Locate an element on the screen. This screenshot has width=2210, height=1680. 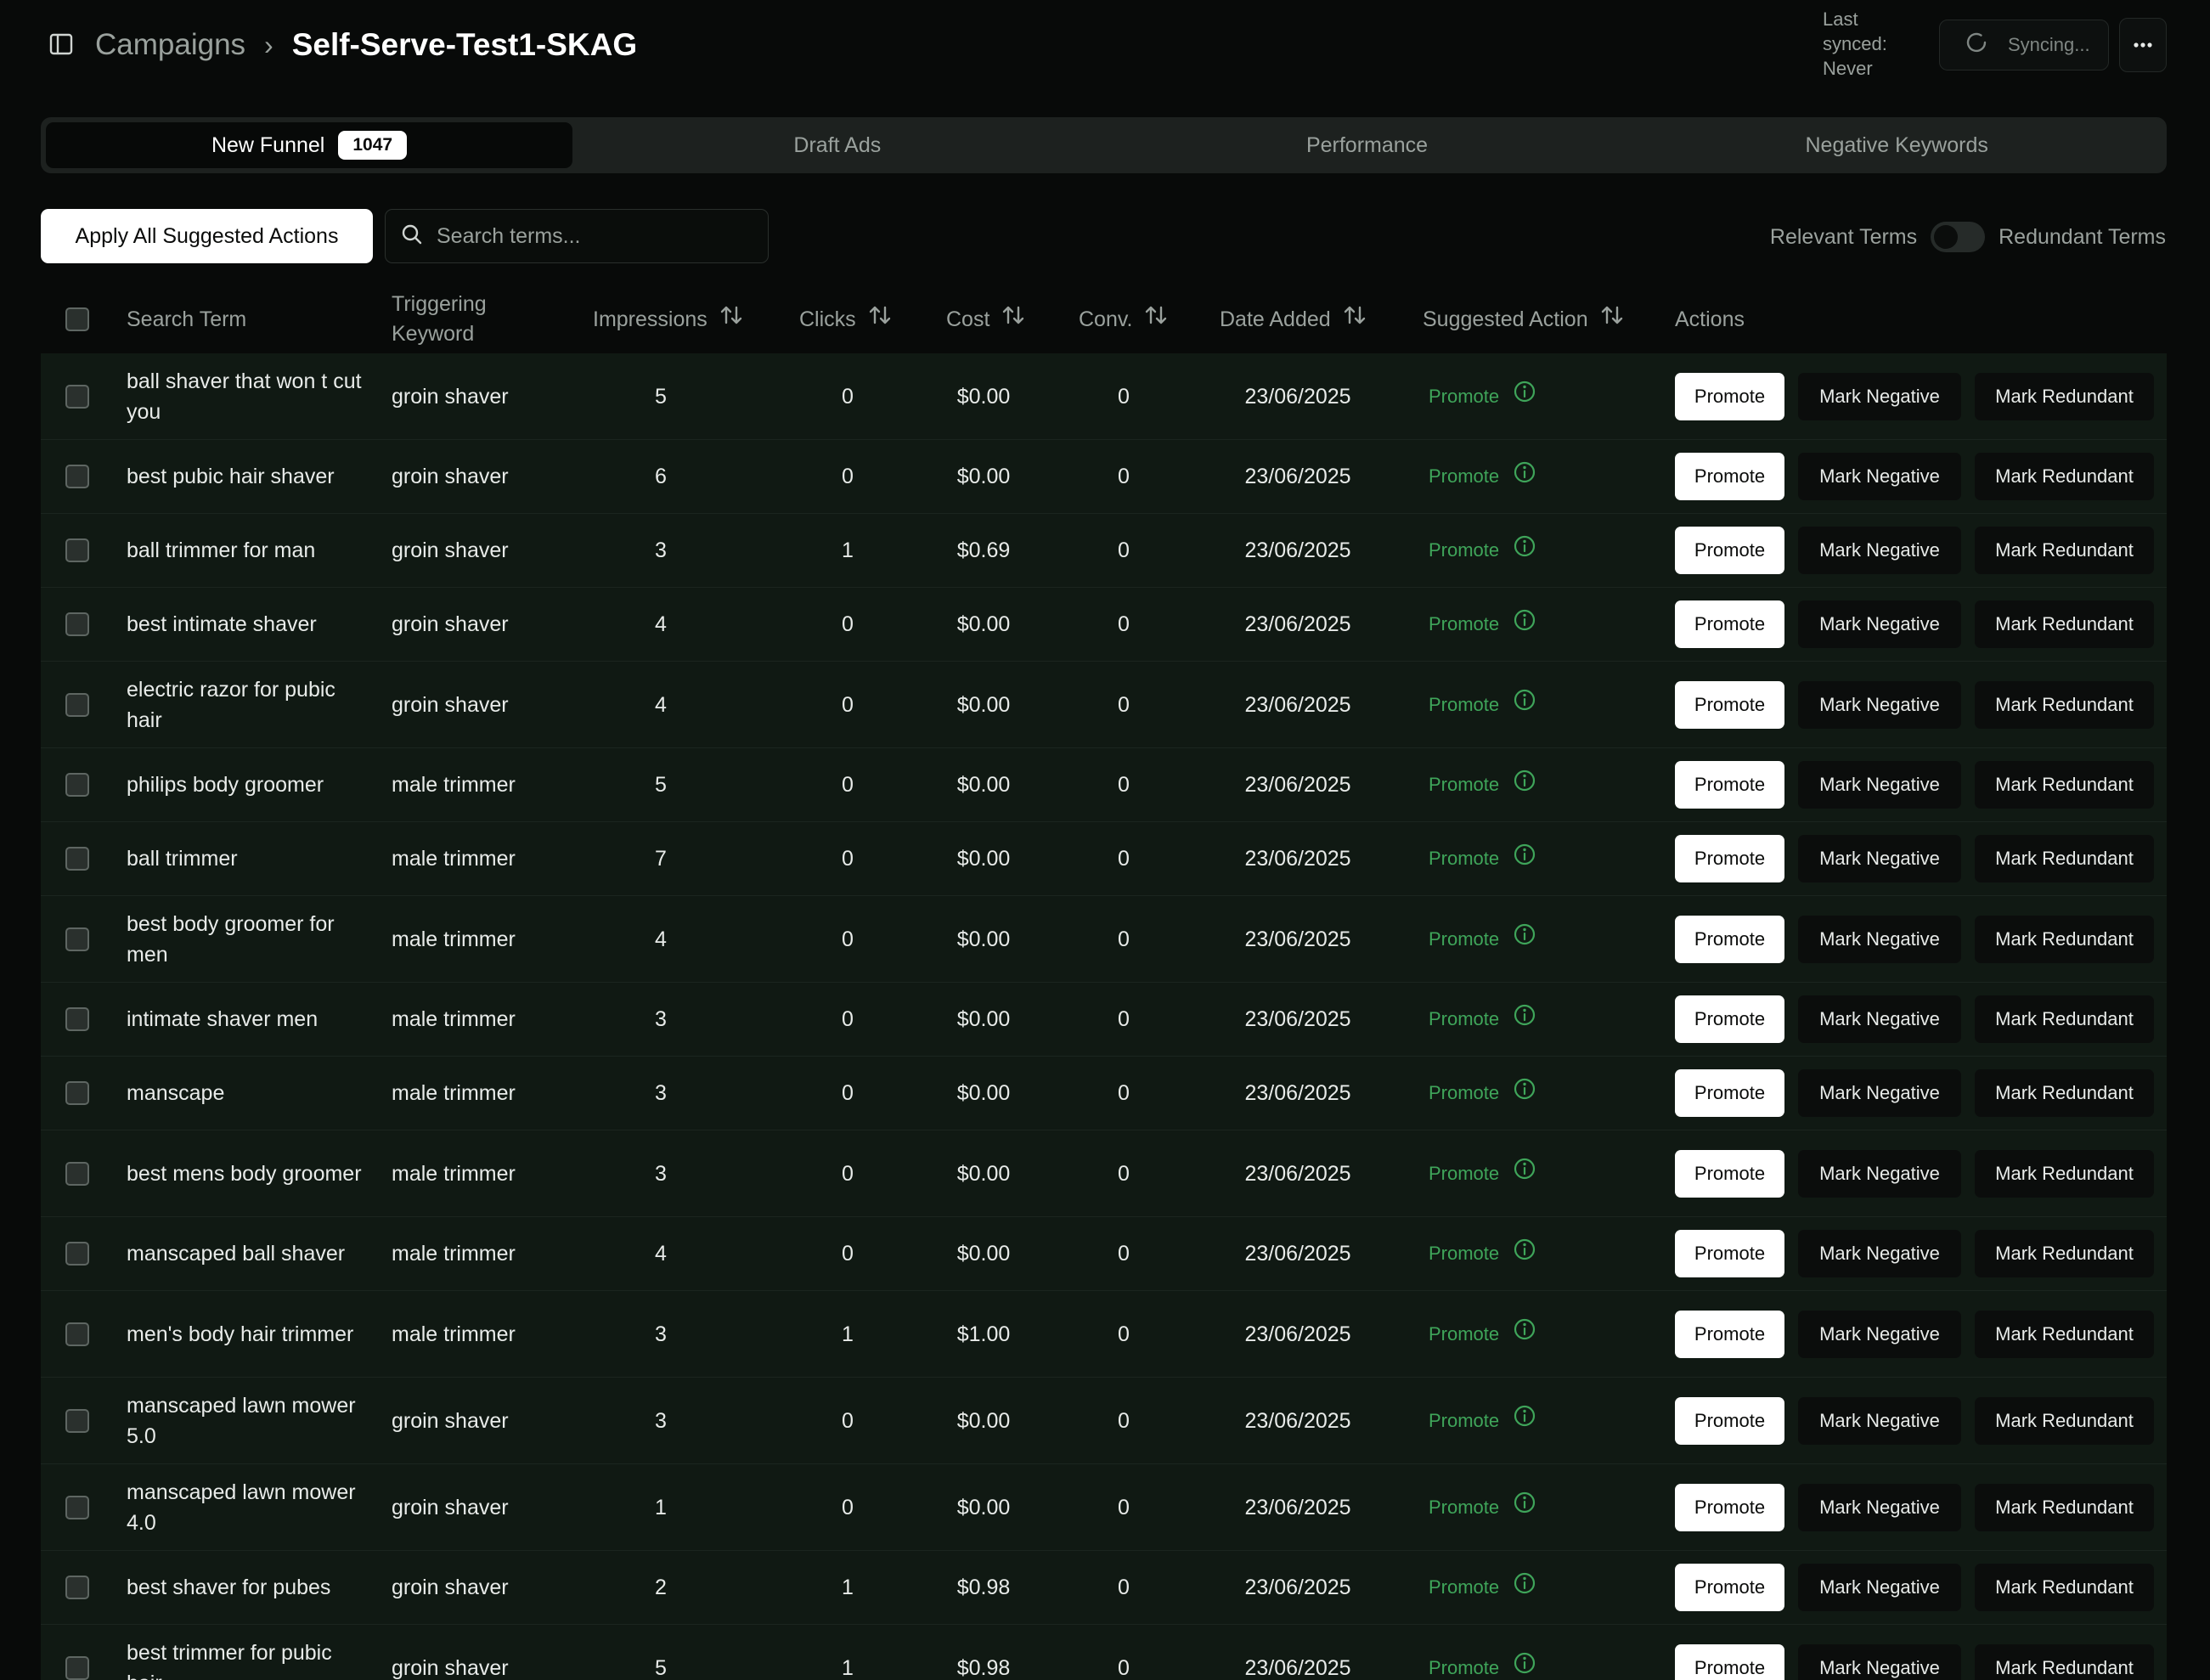
column-clicks: Clicks is located at coordinates (845, 320).